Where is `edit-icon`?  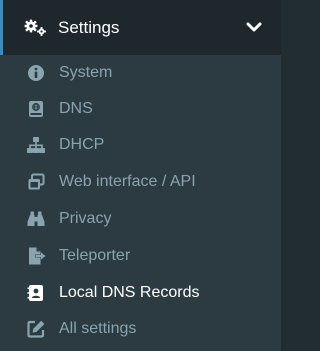 edit-icon is located at coordinates (36, 329).